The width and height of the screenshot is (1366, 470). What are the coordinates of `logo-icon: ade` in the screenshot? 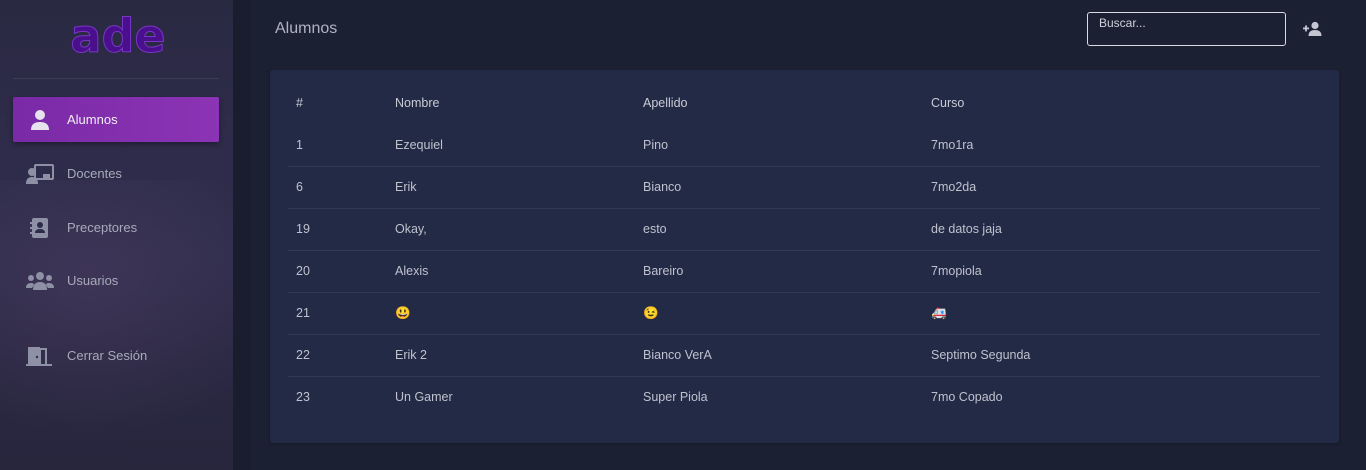 It's located at (118, 37).